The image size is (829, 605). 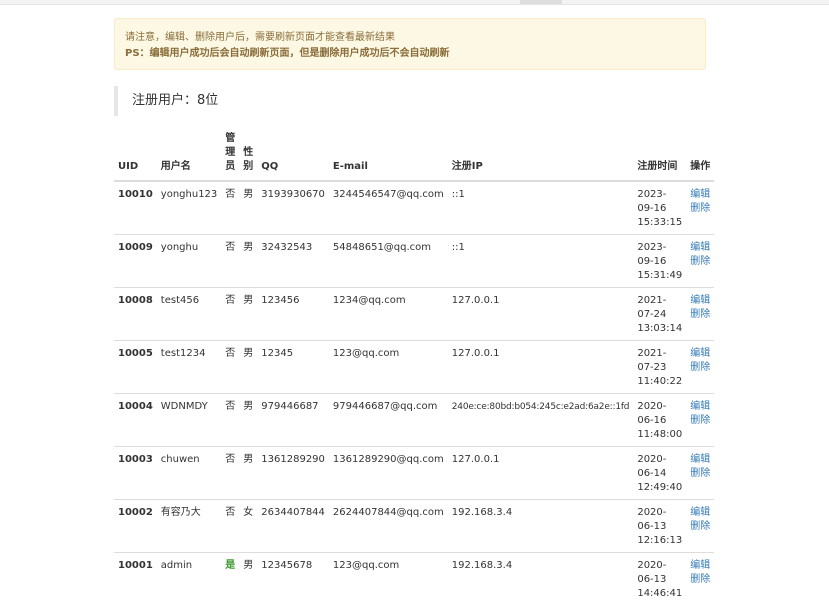 What do you see at coordinates (189, 473) in the screenshot?
I see `cell-username: chuwen` at bounding box center [189, 473].